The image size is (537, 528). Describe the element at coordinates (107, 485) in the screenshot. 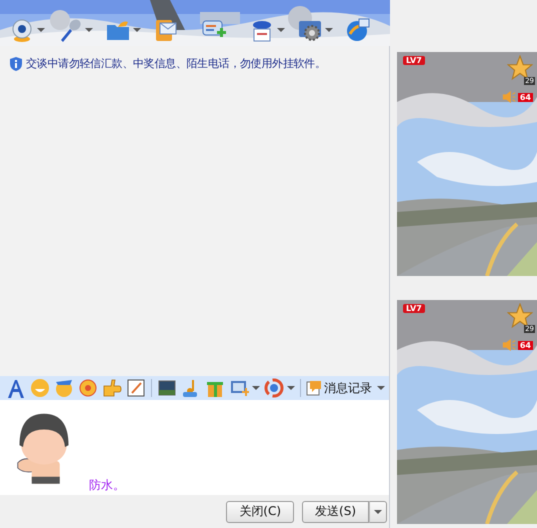

I see `message-text: 防水。` at that location.